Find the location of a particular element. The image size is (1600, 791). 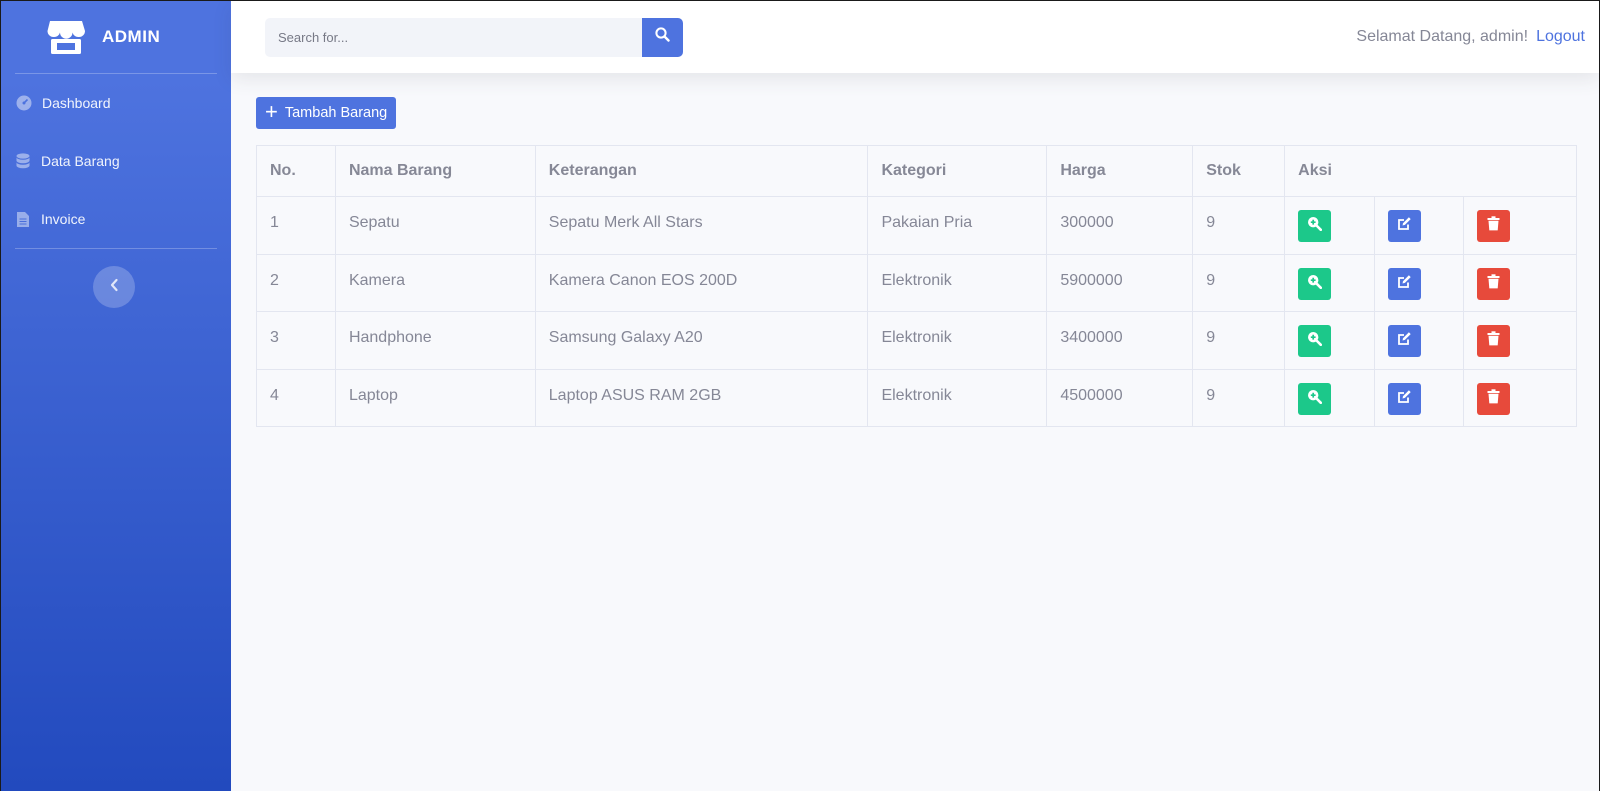

cell-keterangan: Kamera Canon EOS 200D is located at coordinates (701, 282).